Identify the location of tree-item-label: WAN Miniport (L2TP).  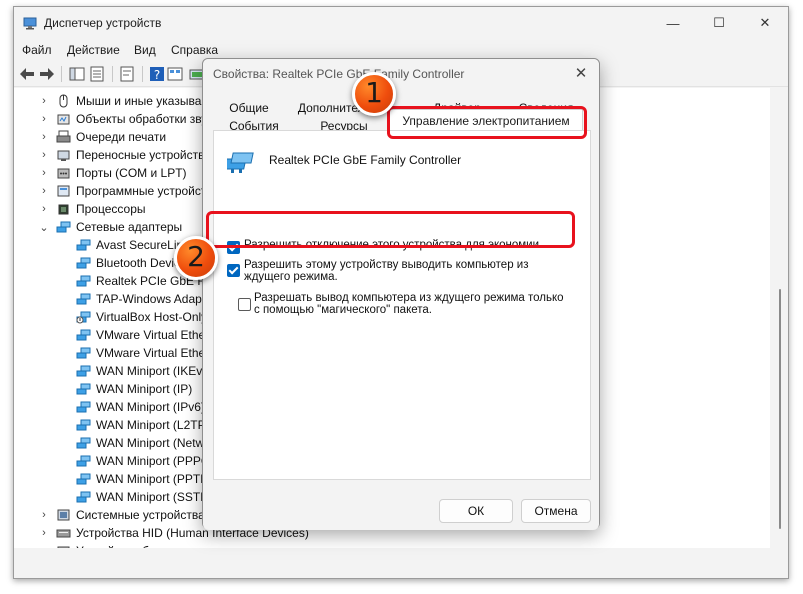
(153, 425).